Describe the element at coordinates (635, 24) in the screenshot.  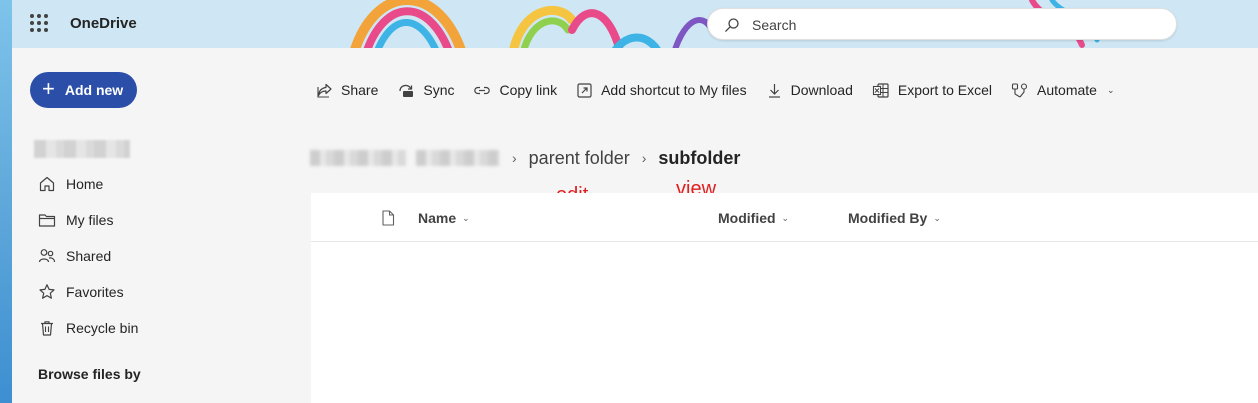
I see `app-header: OneDrive` at that location.